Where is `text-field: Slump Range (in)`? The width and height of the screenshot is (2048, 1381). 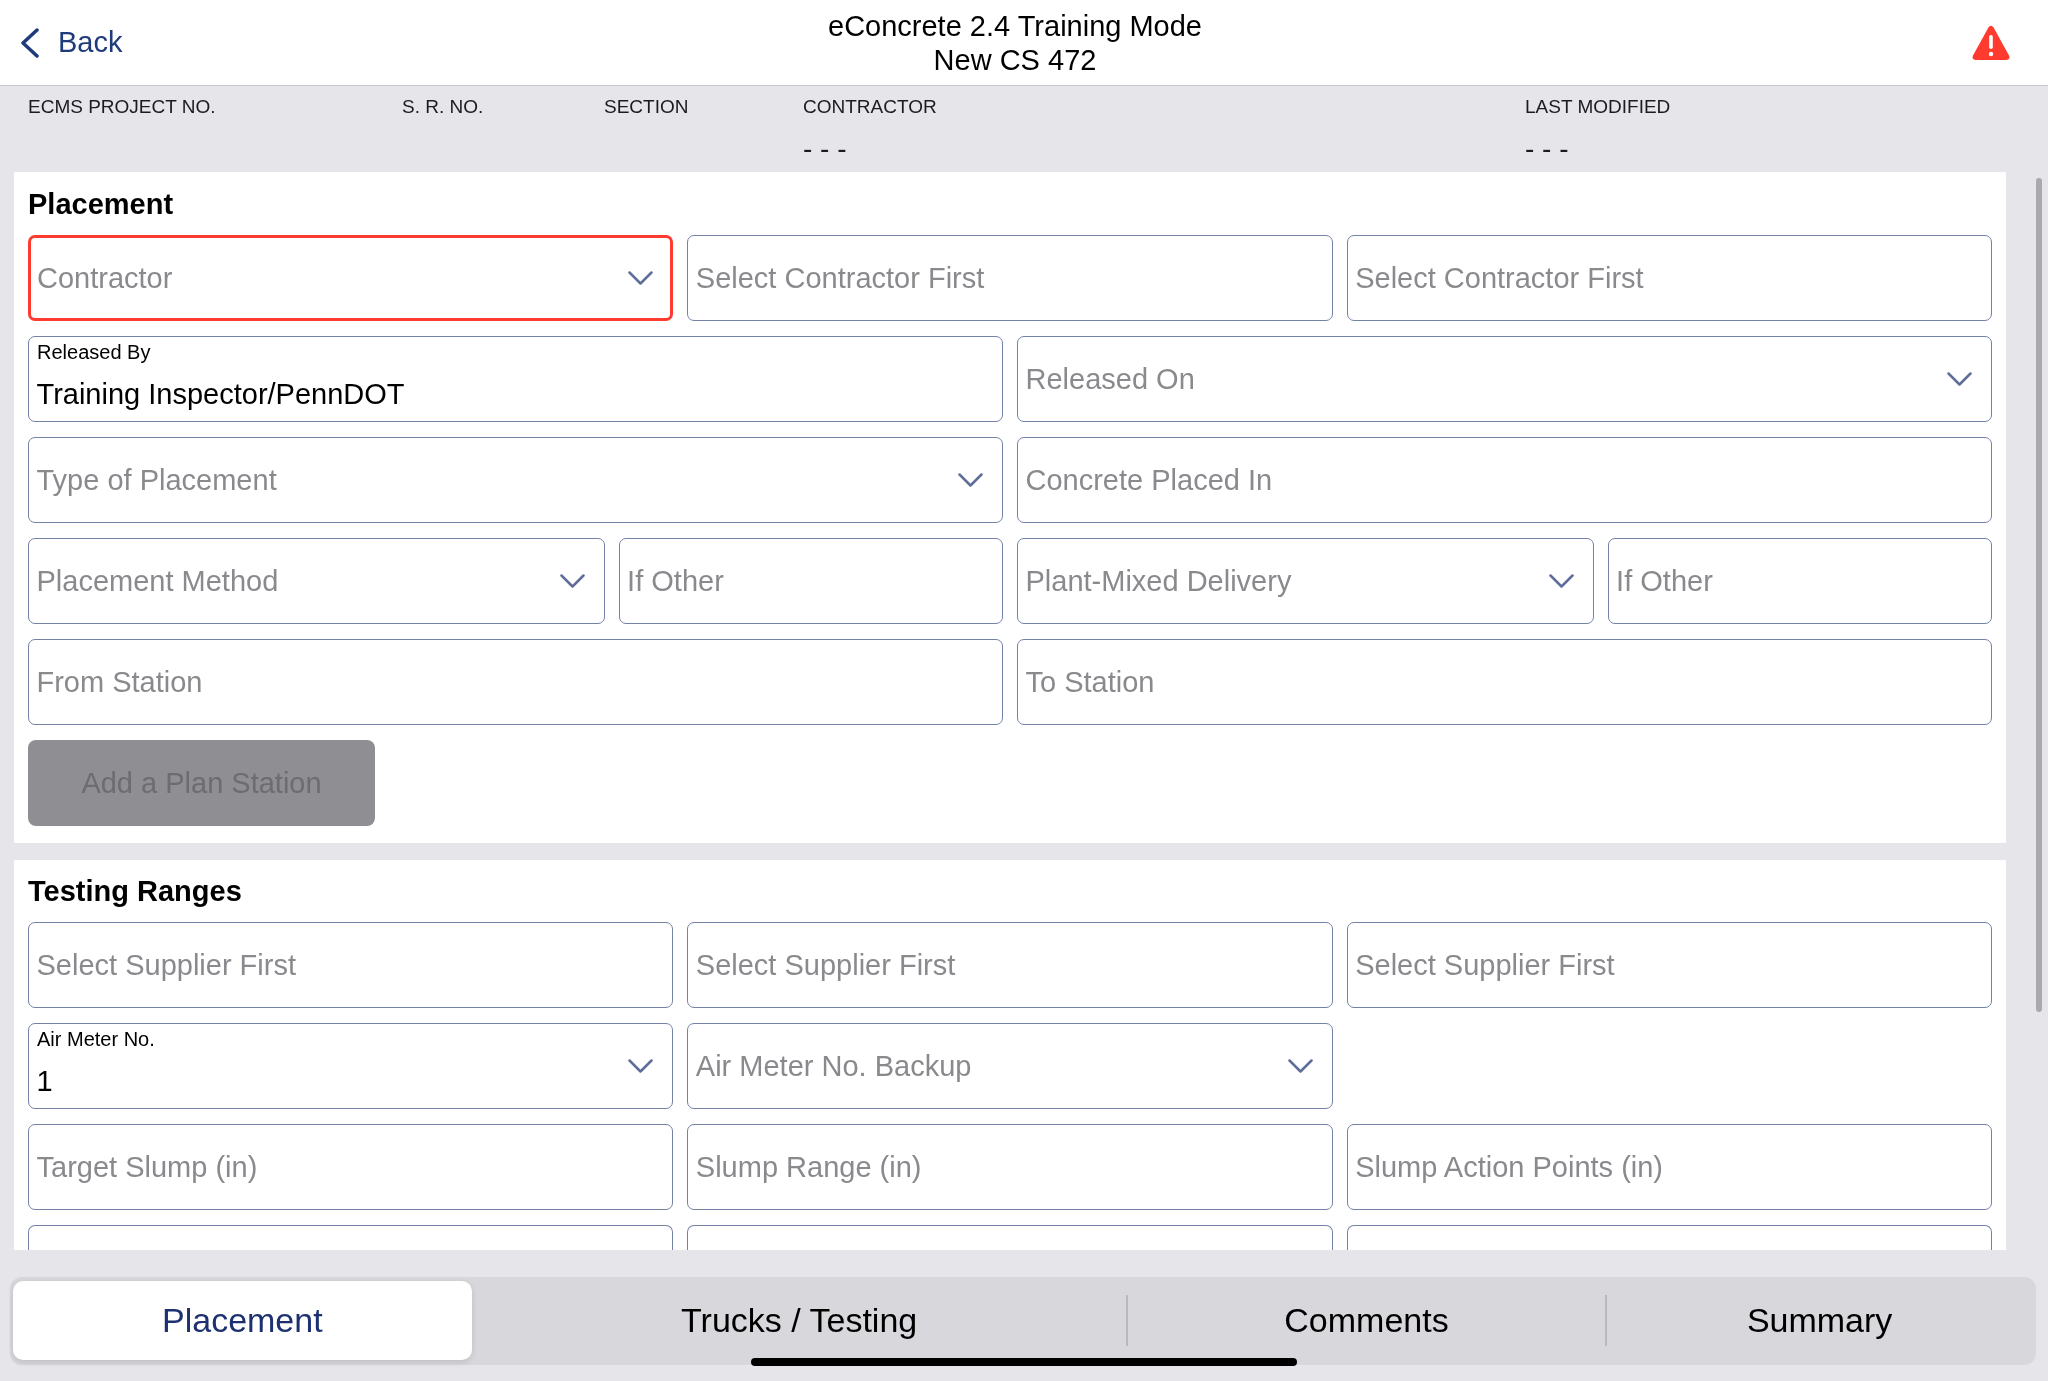 text-field: Slump Range (in) is located at coordinates (1010, 1167).